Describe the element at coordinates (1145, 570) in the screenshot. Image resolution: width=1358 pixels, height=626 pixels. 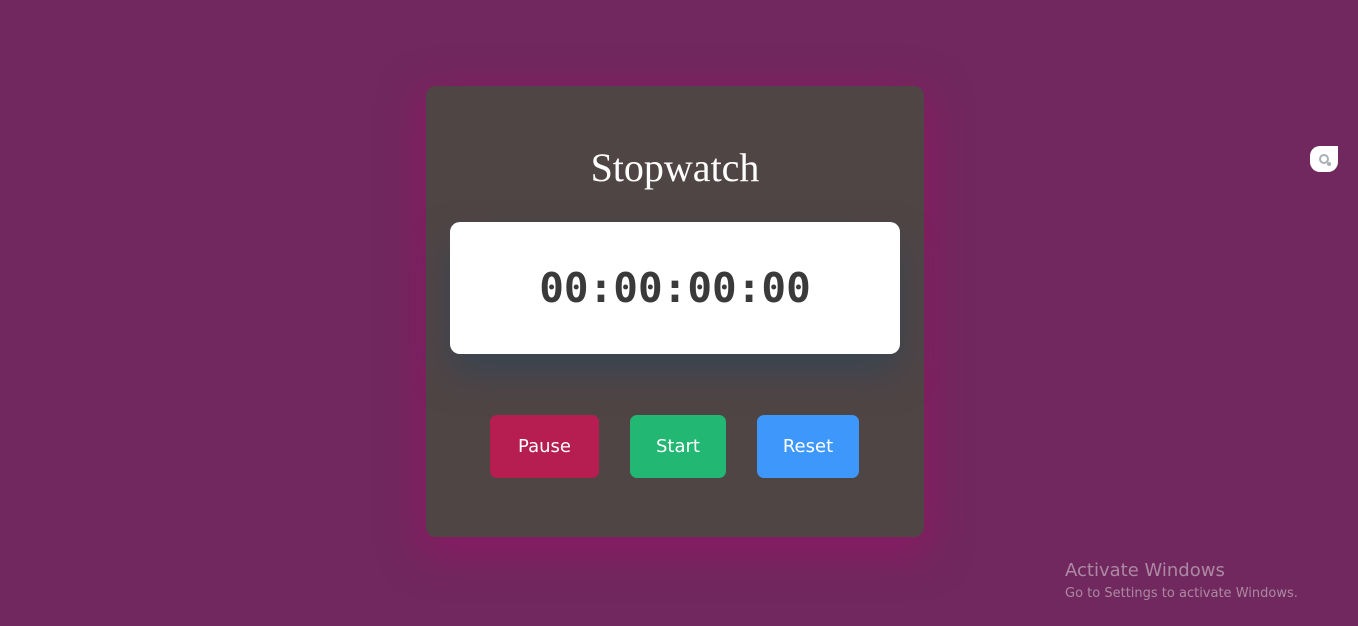
I see `watermark-title: Activate Windows` at that location.